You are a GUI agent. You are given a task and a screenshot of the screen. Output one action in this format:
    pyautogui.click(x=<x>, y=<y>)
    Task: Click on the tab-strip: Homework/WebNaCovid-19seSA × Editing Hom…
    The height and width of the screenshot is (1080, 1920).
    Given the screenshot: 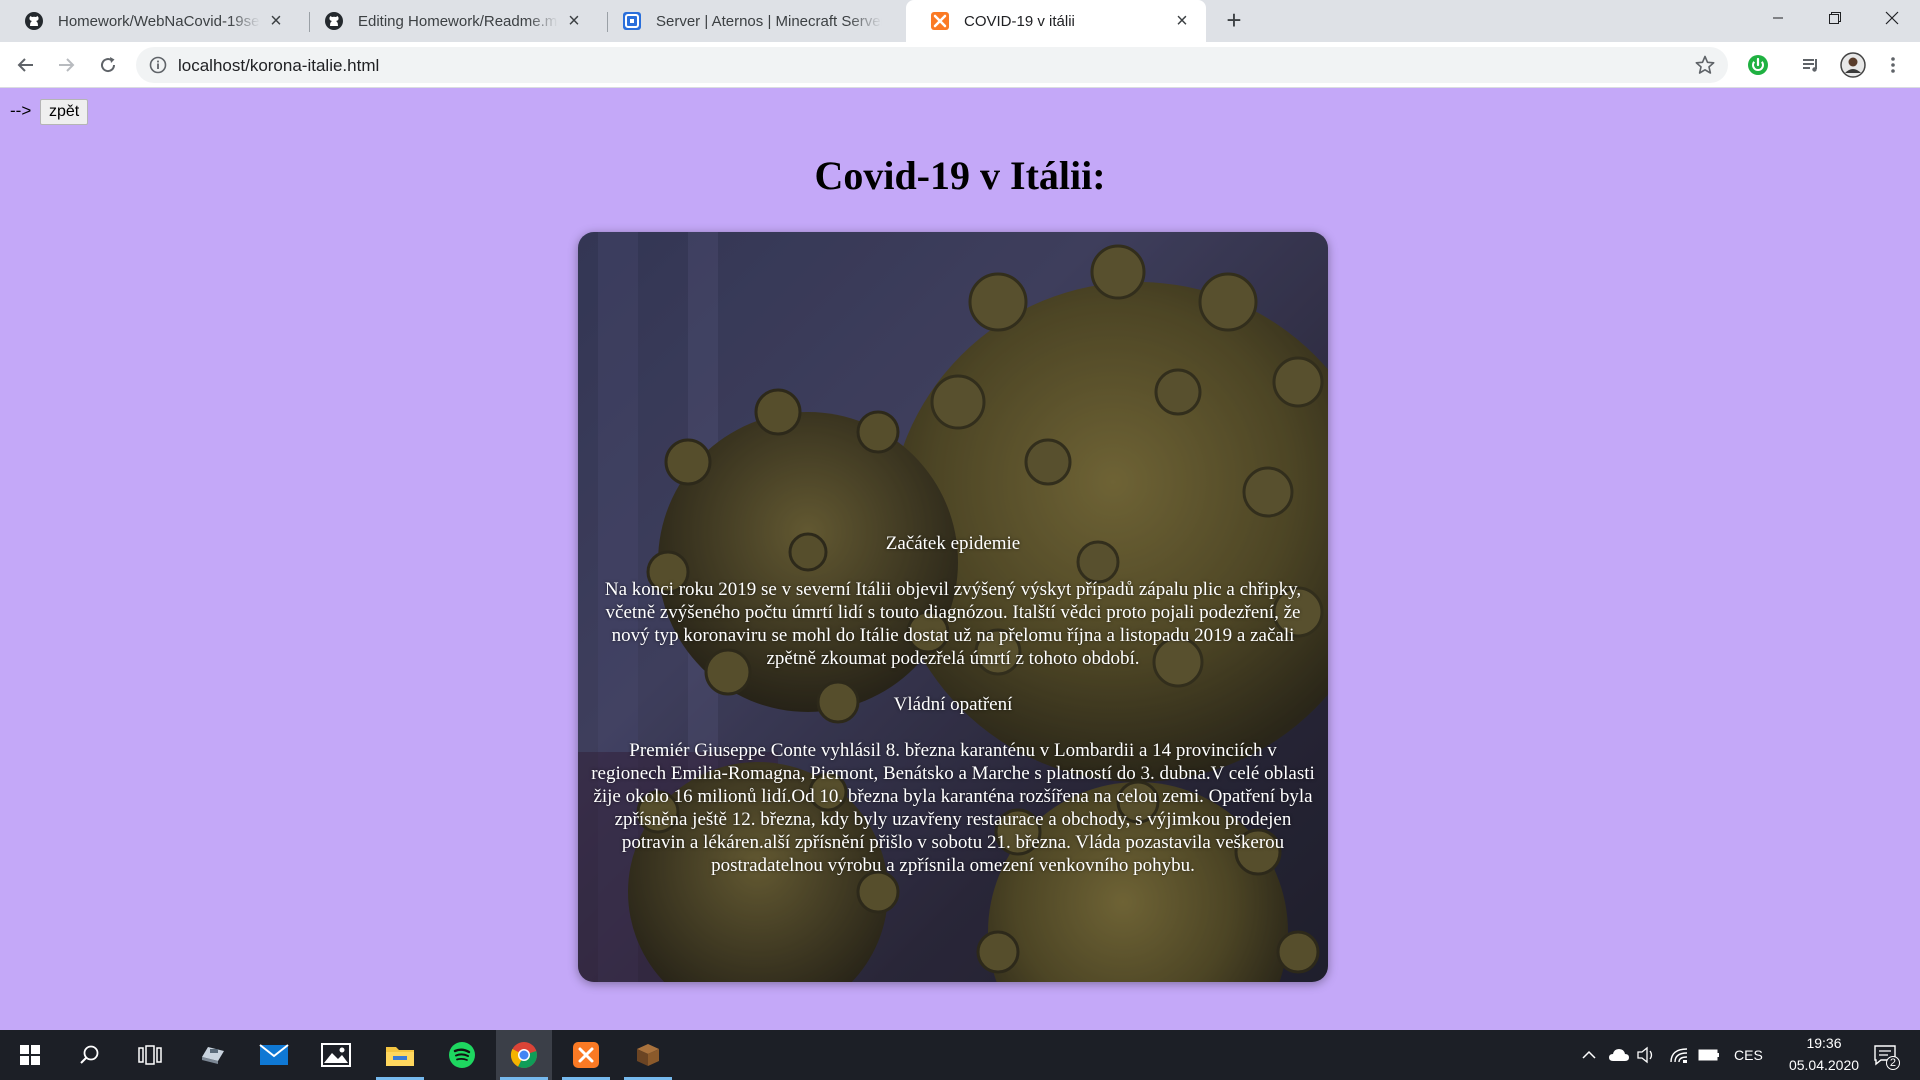 What is the action you would take?
    pyautogui.click(x=960, y=21)
    